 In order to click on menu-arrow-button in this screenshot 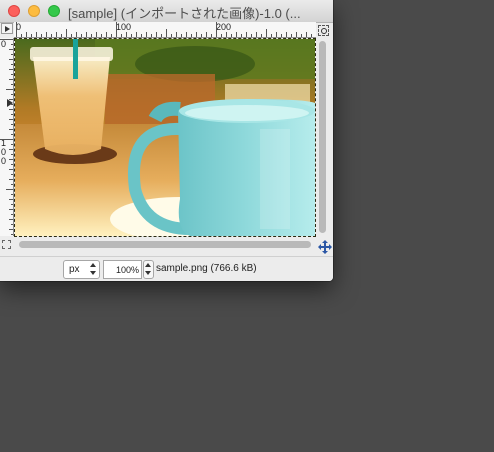, I will do `click(7, 28)`.